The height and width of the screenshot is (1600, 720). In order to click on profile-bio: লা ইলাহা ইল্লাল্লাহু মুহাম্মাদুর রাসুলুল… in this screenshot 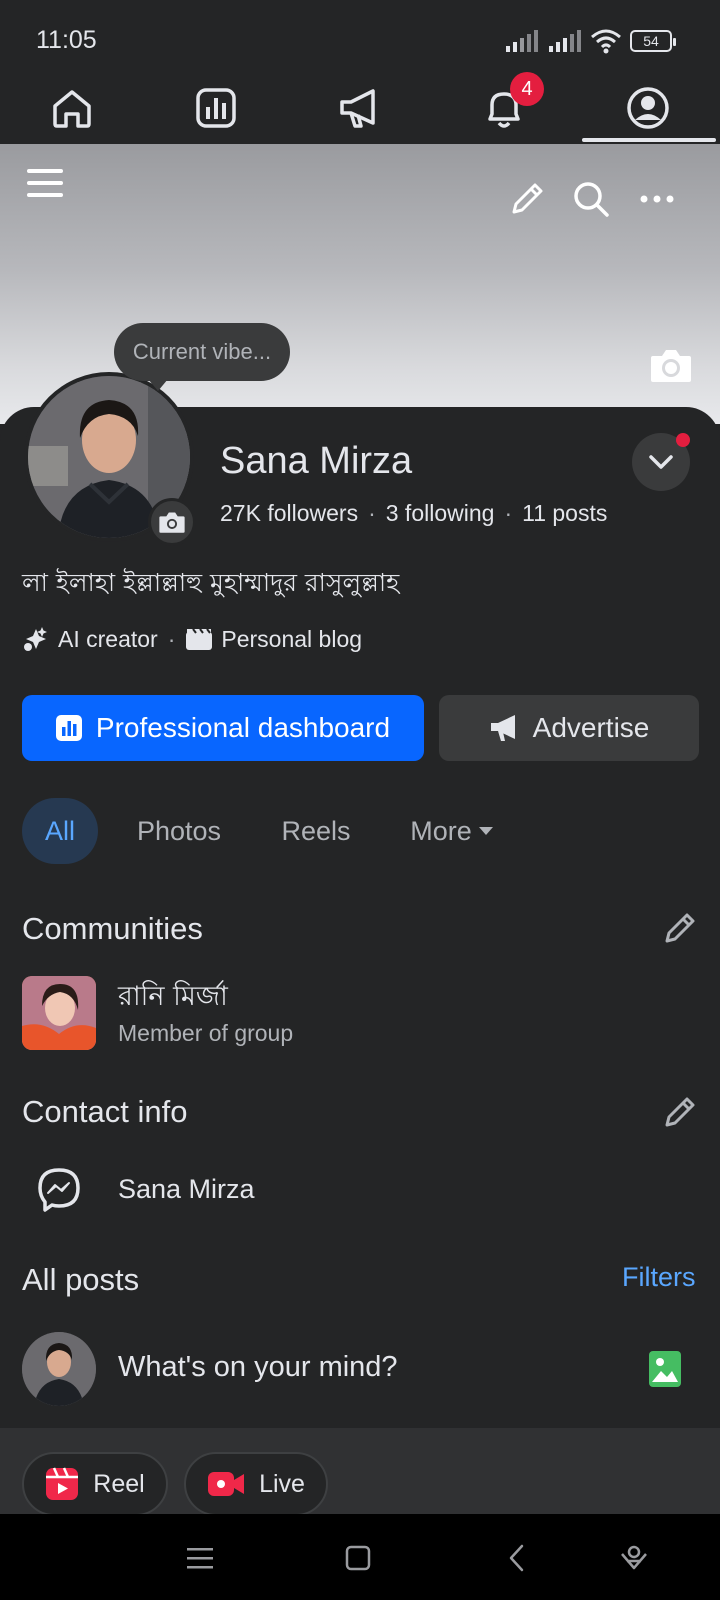, I will do `click(211, 582)`.